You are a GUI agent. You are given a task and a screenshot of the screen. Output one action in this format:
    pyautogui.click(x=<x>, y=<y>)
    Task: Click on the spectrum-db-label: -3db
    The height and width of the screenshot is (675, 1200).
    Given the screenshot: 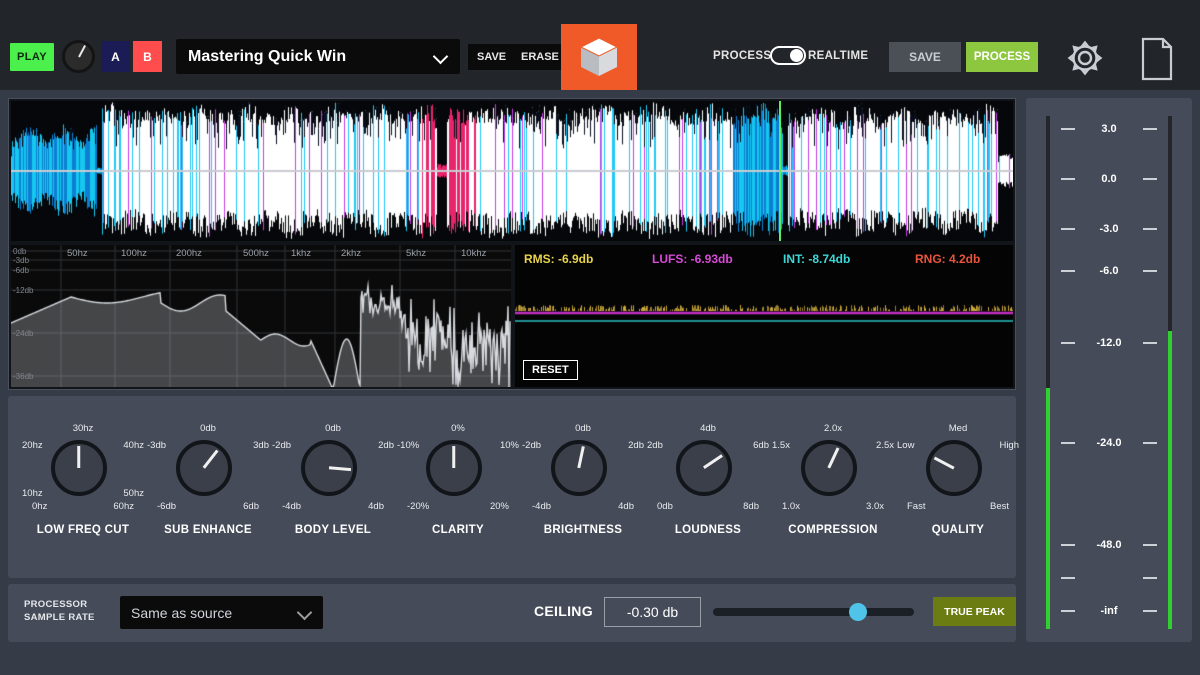 What is the action you would take?
    pyautogui.click(x=21, y=260)
    